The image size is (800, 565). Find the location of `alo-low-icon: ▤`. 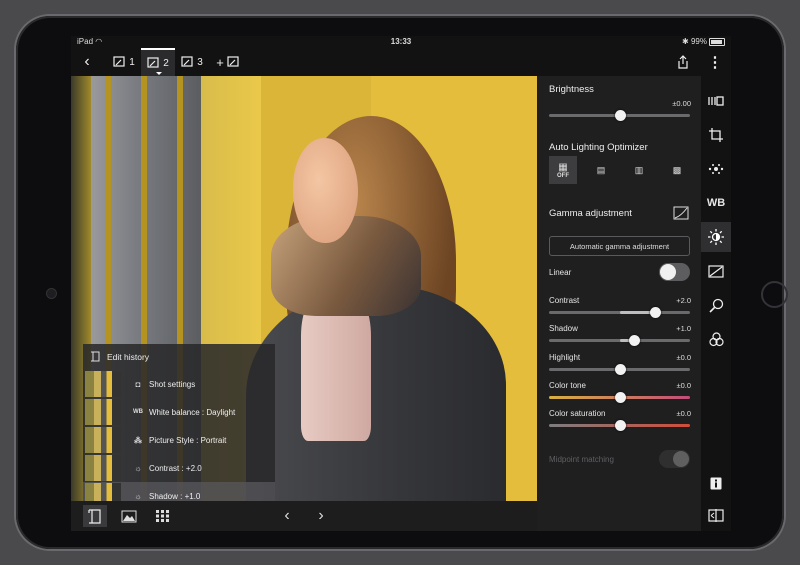

alo-low-icon: ▤ is located at coordinates (601, 169).